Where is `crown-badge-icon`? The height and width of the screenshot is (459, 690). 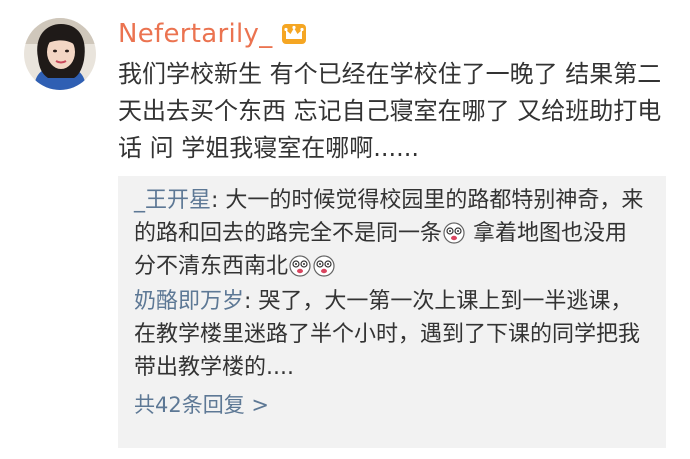
crown-badge-icon is located at coordinates (293, 34).